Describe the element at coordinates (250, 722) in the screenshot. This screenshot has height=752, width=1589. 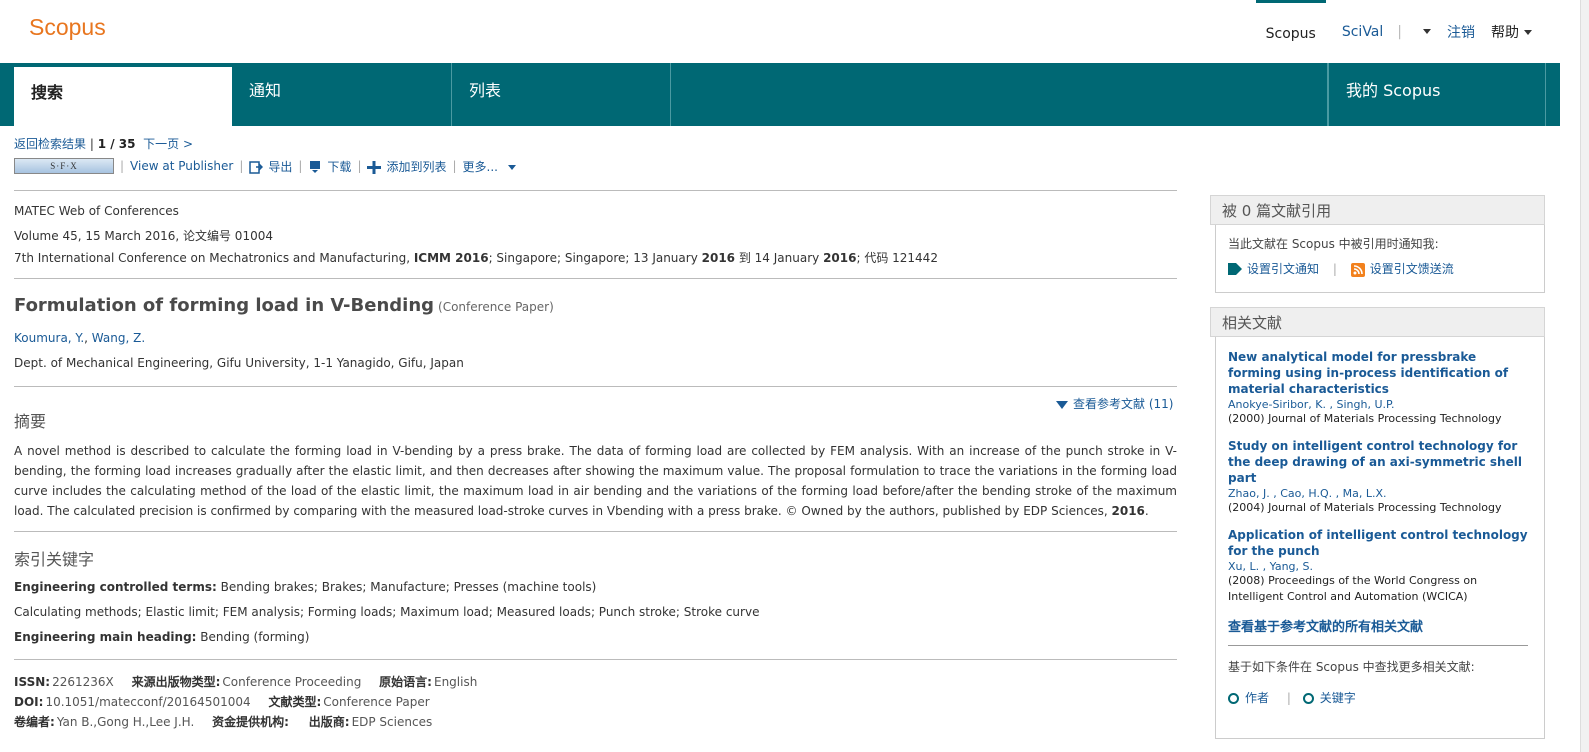
I see `funding-label: 资金提供机构:` at that location.